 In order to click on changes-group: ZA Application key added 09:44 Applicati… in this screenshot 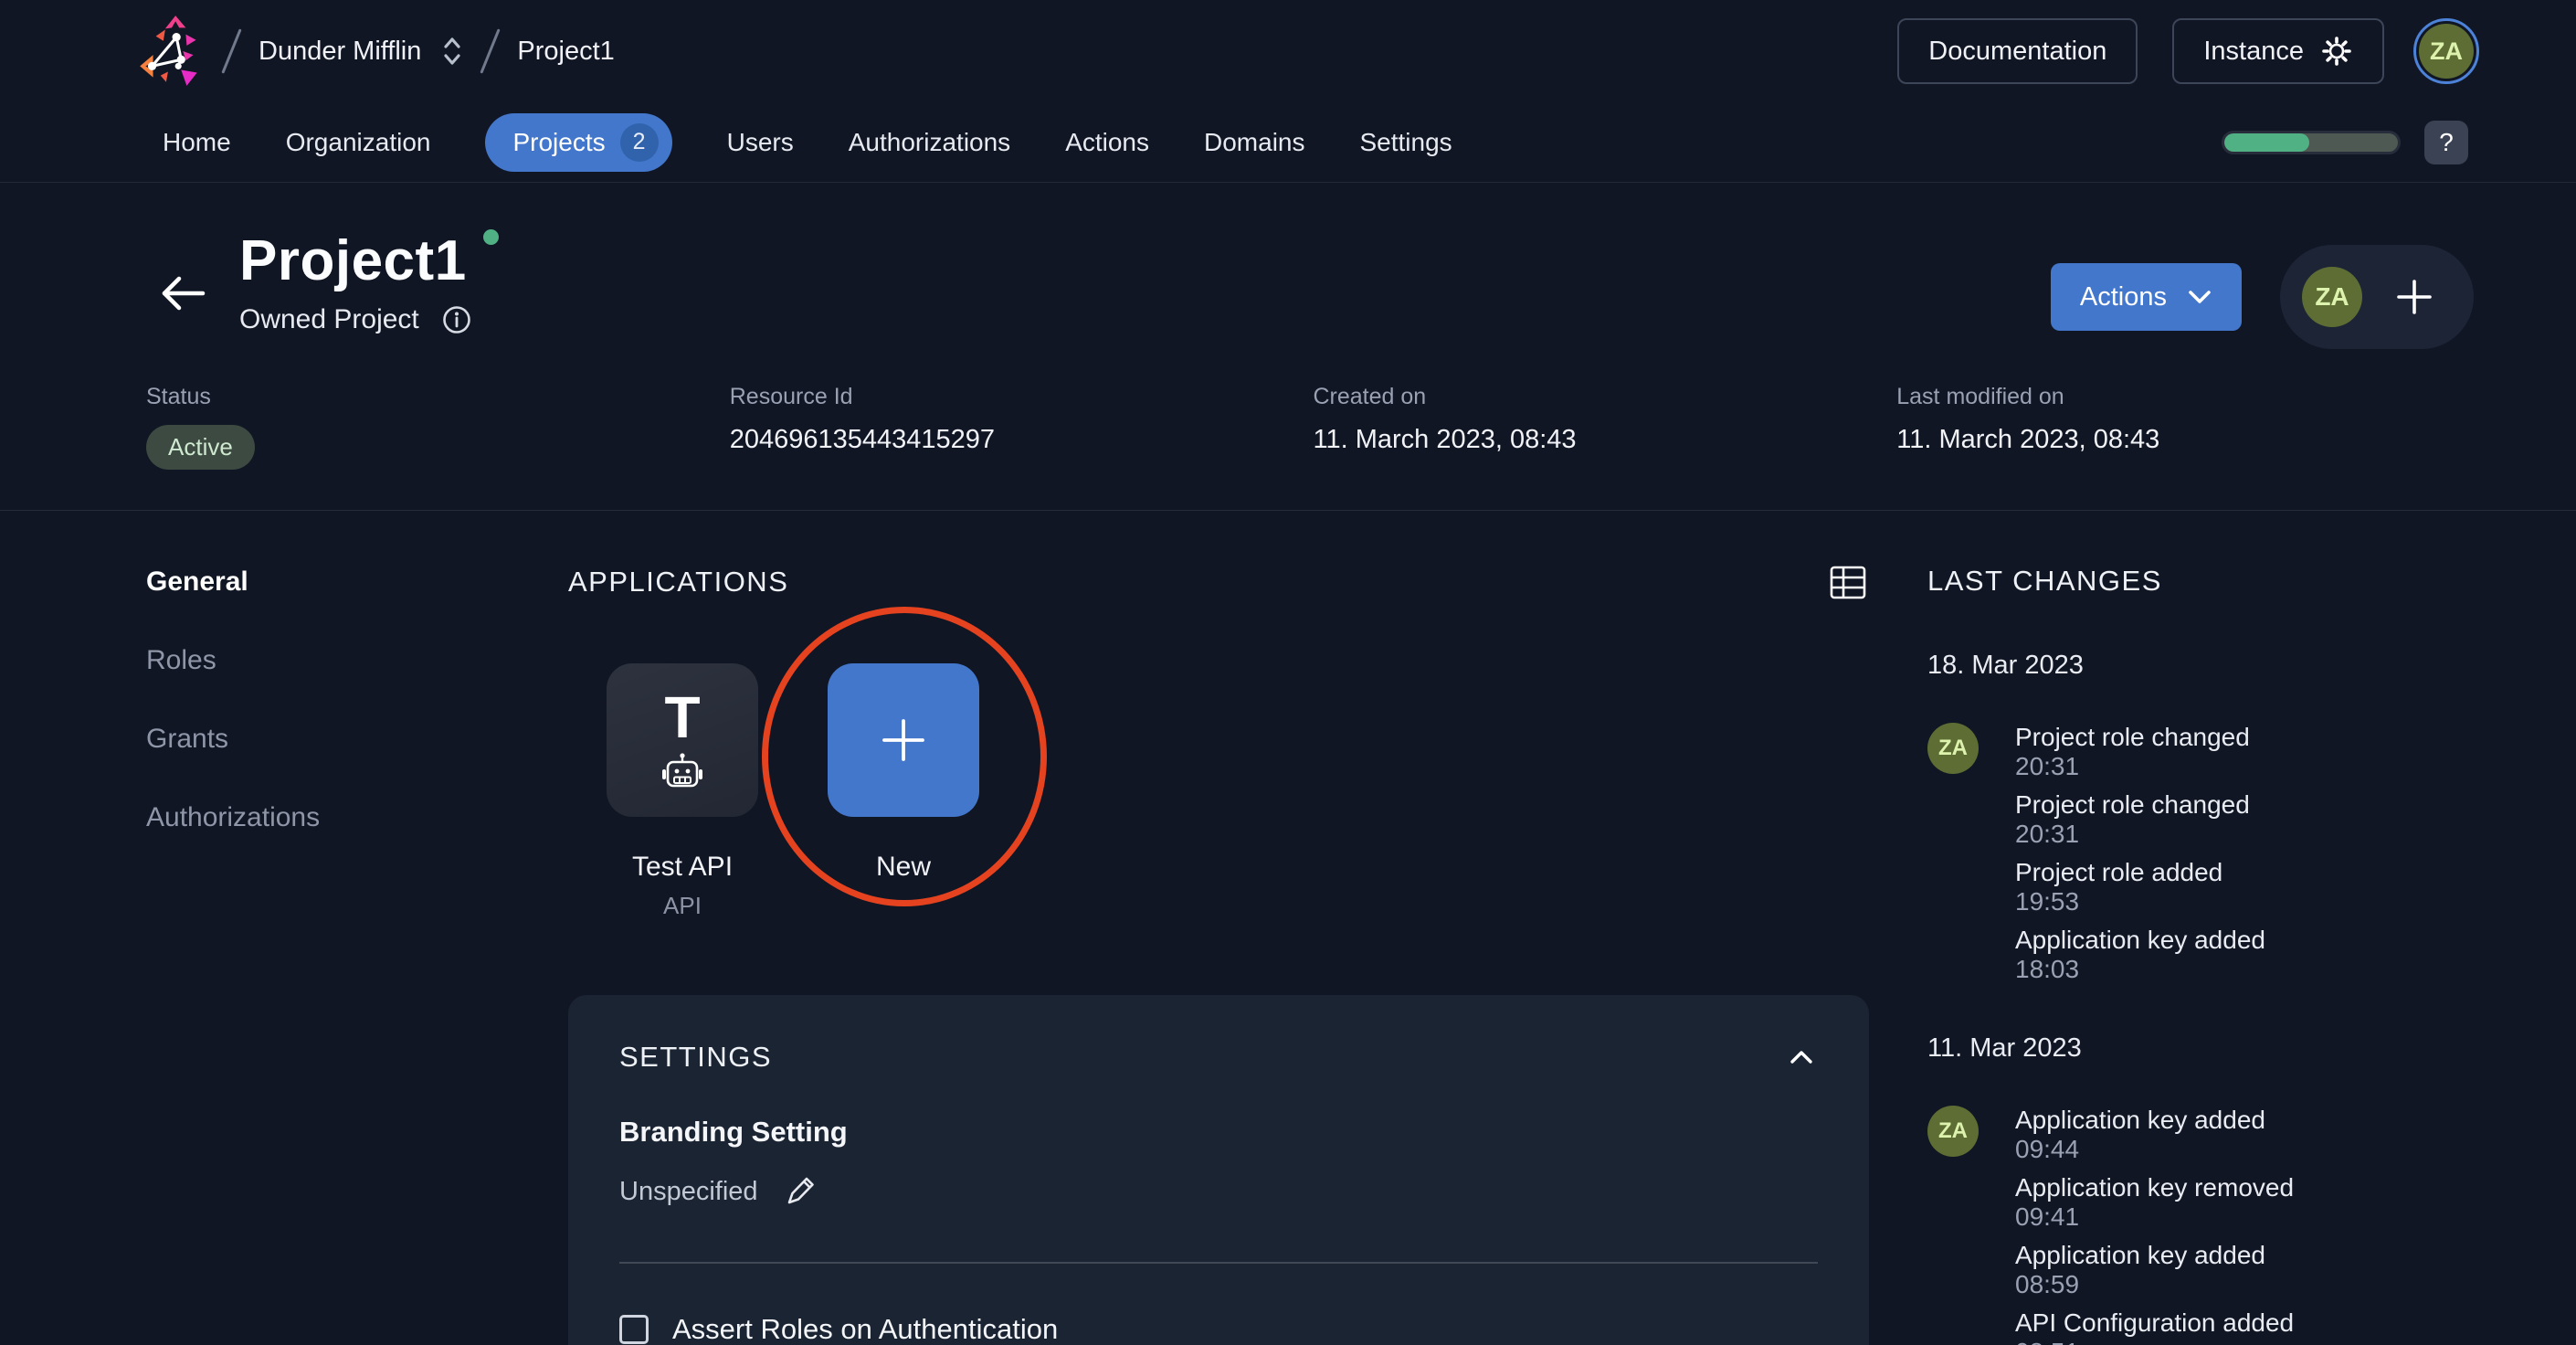, I will do `click(2242, 1225)`.